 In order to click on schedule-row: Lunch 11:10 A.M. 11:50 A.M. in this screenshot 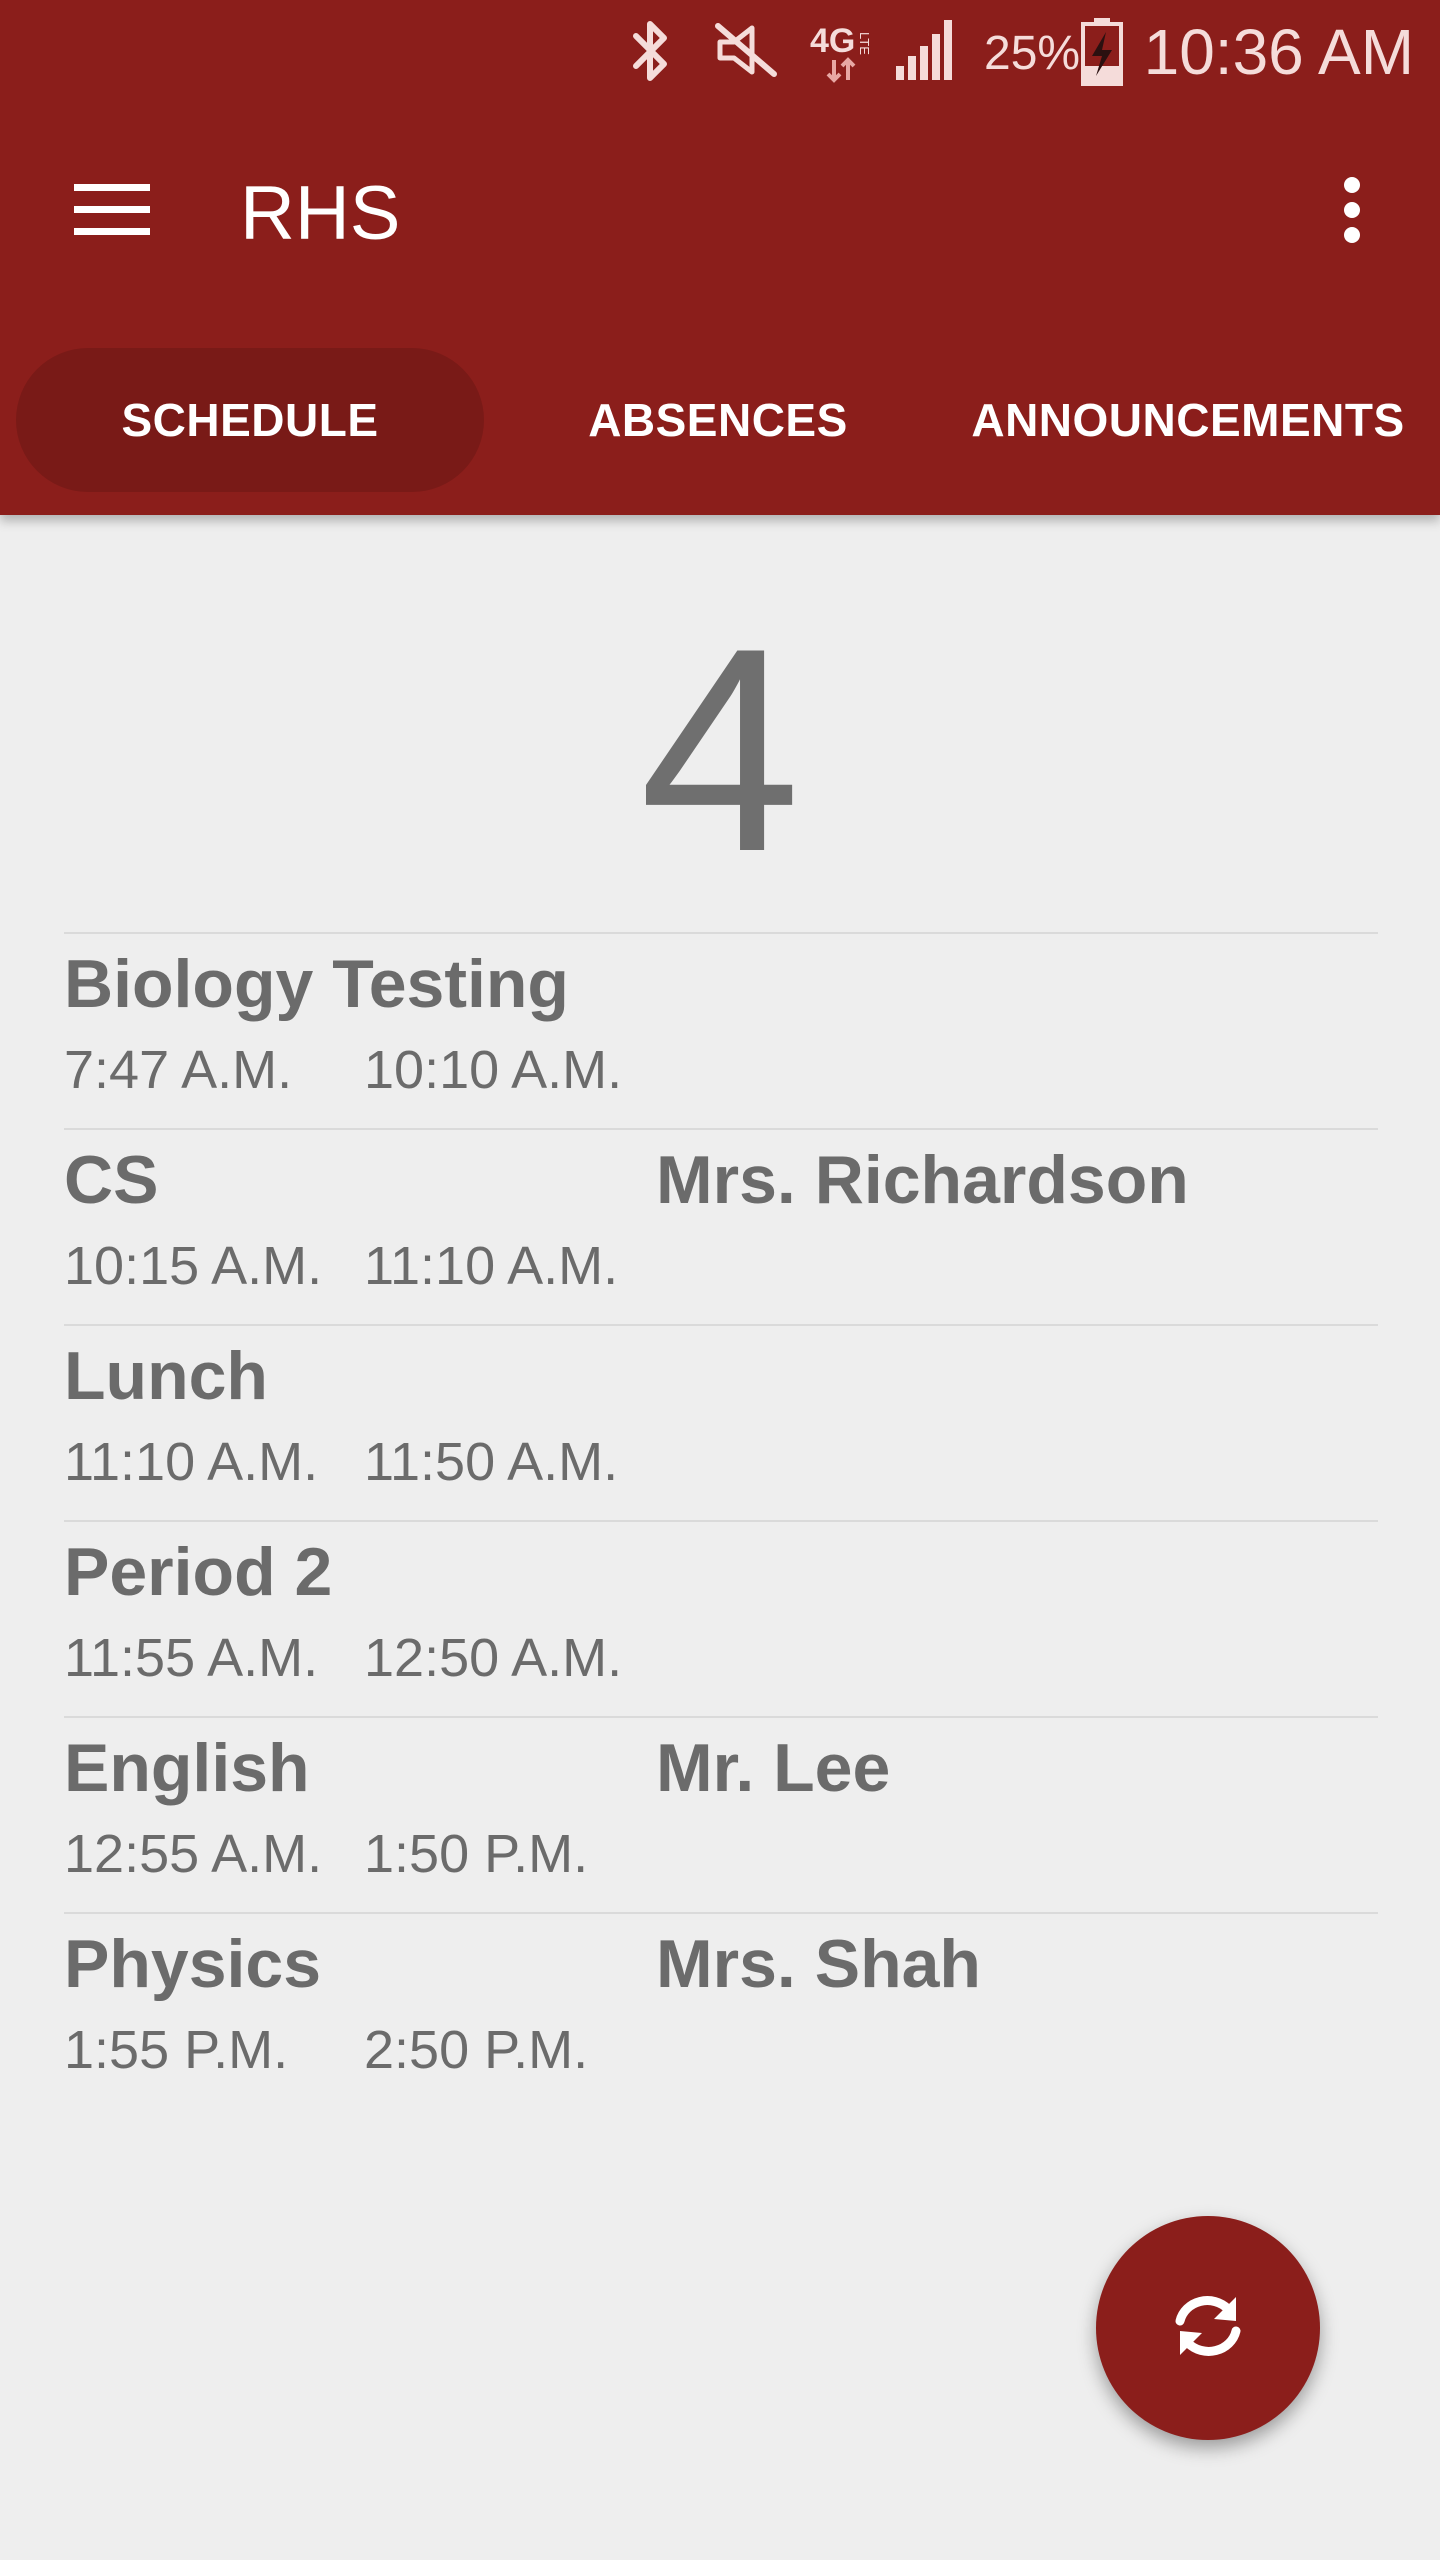, I will do `click(721, 1422)`.